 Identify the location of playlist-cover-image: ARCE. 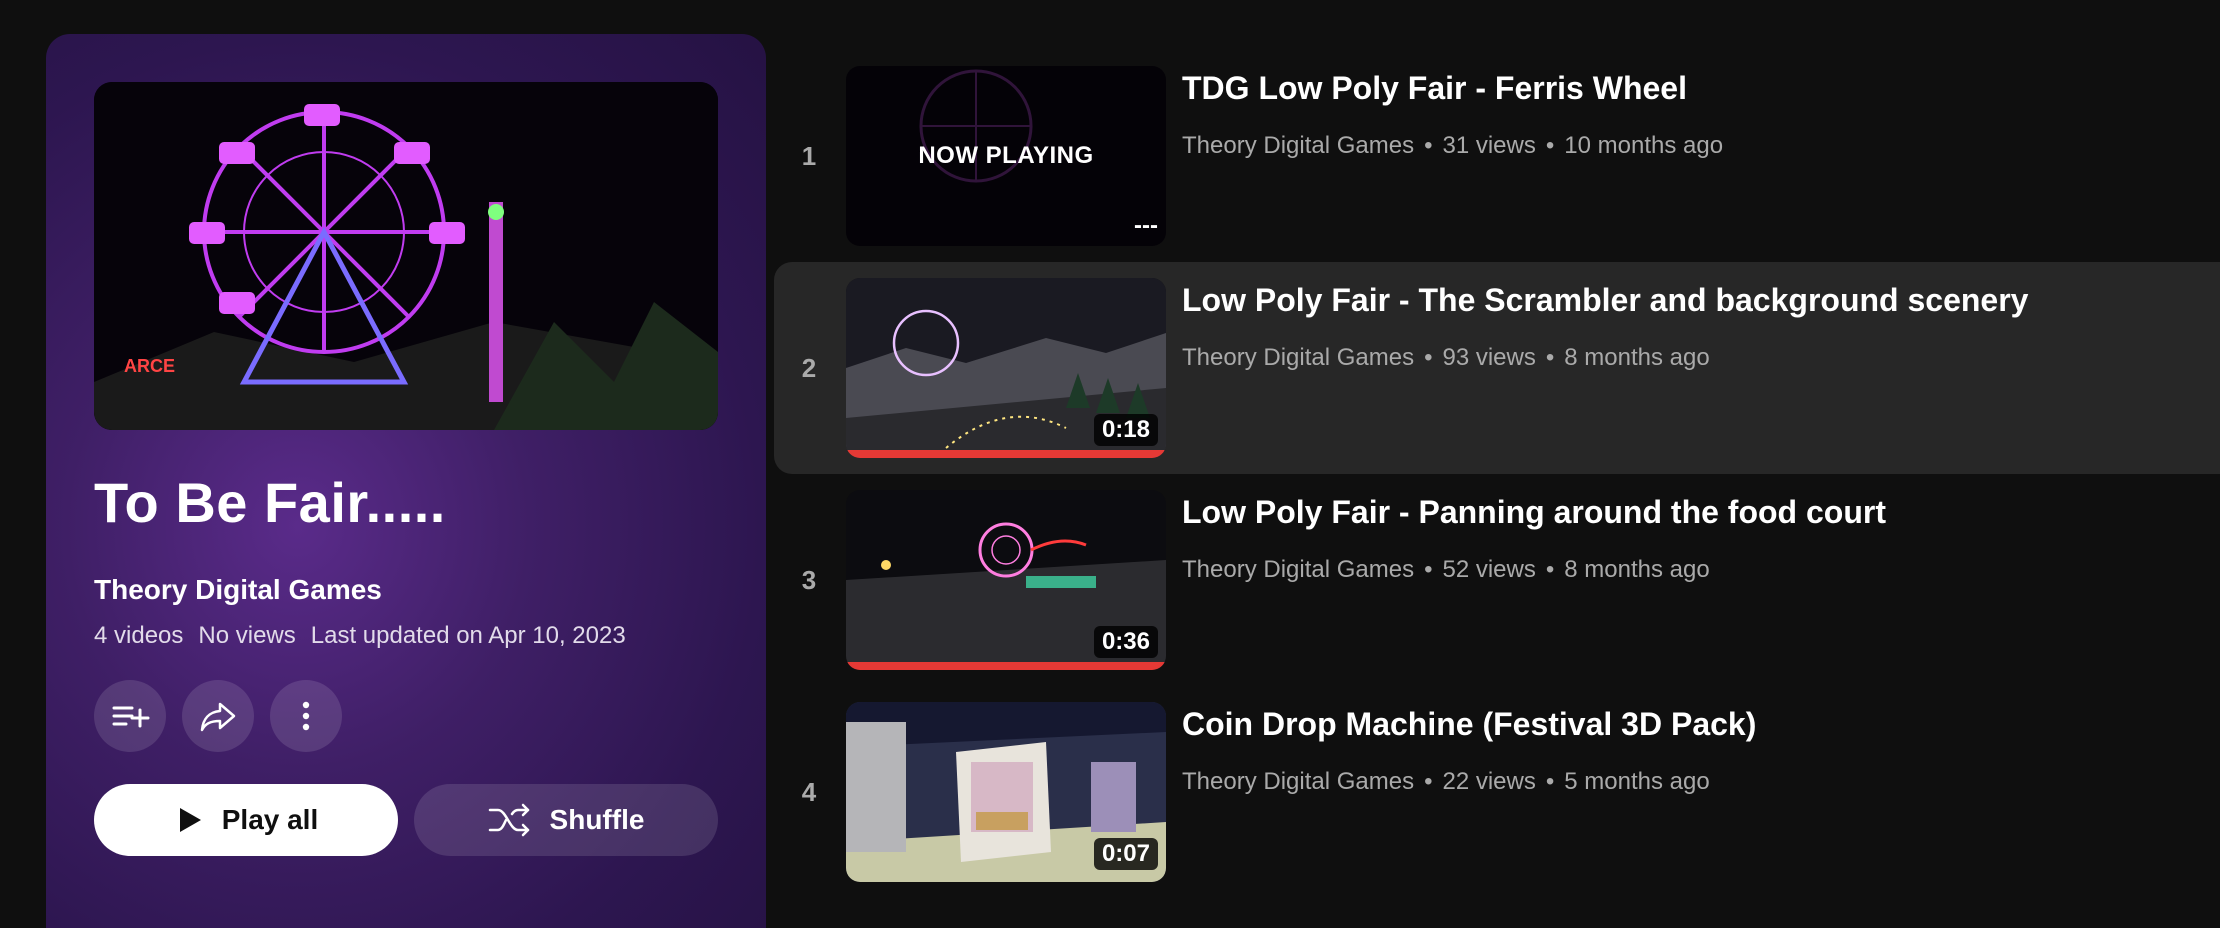
(406, 256).